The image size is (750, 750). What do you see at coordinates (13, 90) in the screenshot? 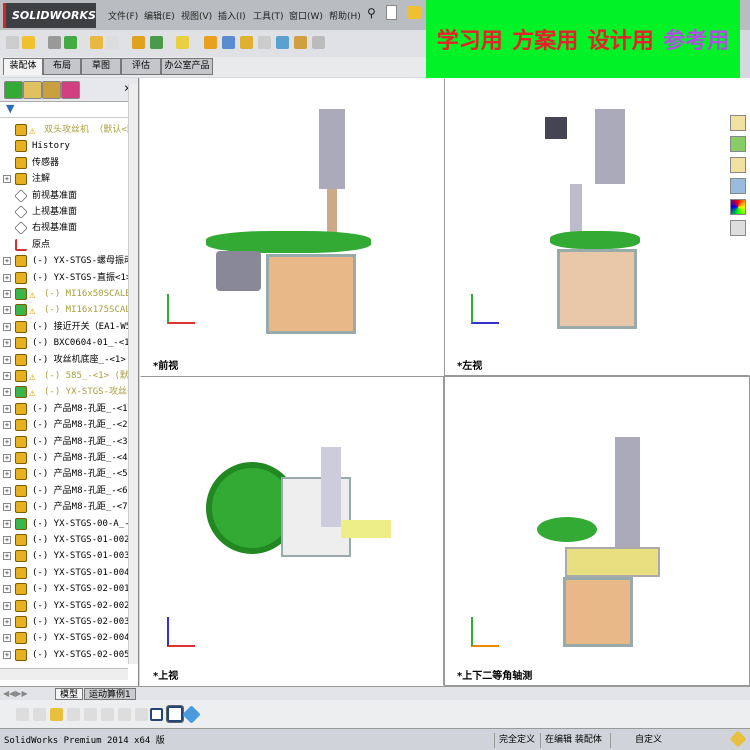
I see `feature-manager-tab-icon` at bounding box center [13, 90].